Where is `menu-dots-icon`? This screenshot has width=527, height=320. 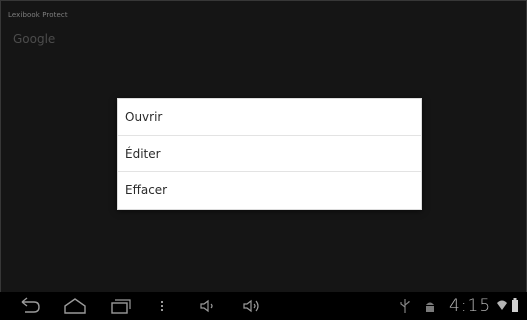 menu-dots-icon is located at coordinates (162, 306).